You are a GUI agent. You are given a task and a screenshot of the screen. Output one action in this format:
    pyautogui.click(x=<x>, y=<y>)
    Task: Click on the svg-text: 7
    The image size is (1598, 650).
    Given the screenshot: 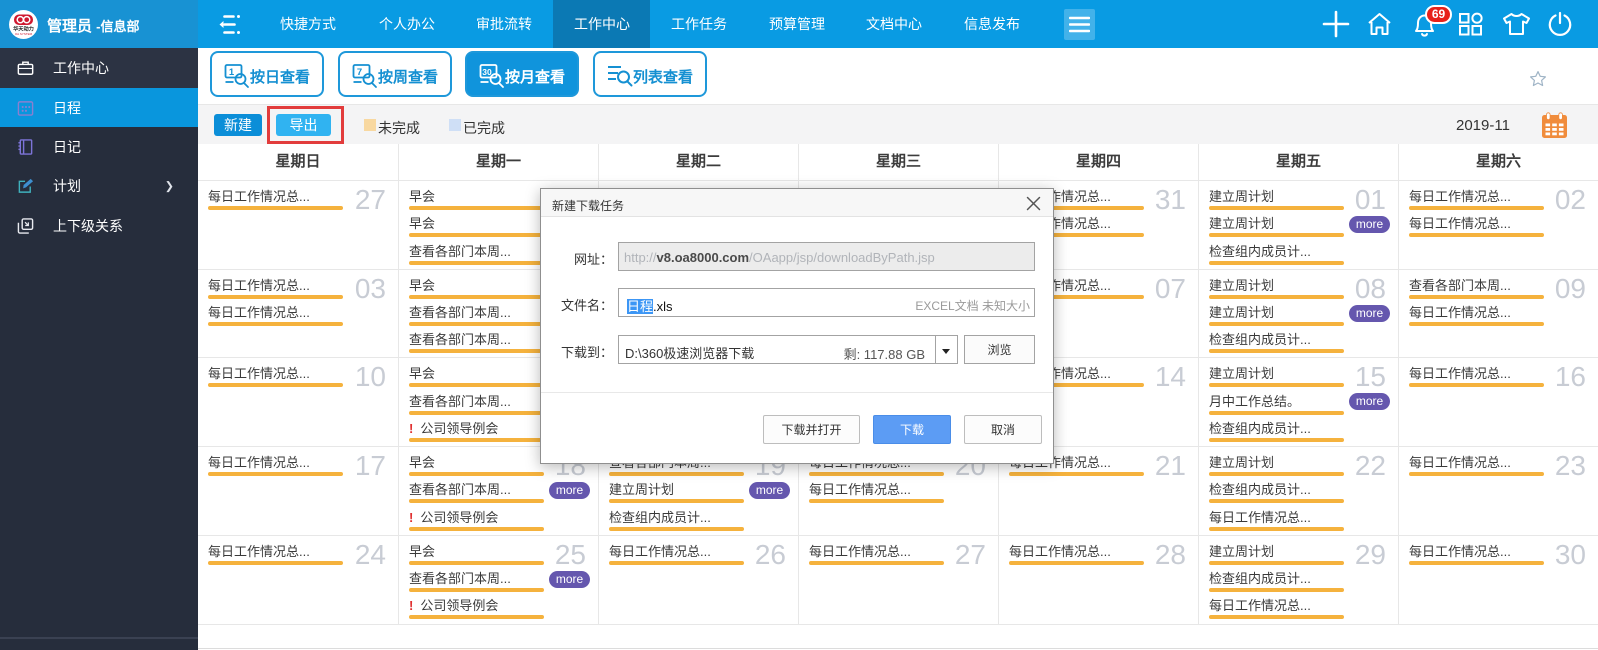 What is the action you would take?
    pyautogui.click(x=359, y=72)
    